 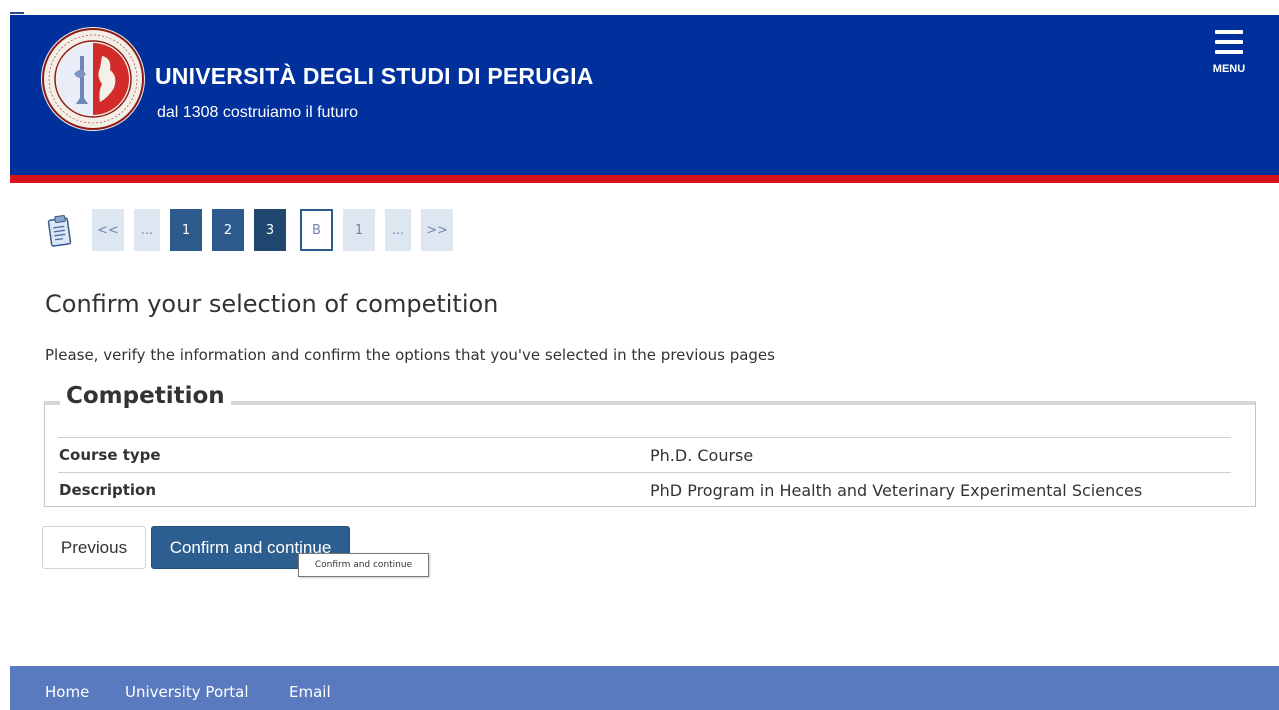 I want to click on step-current-b: B, so click(x=316, y=230).